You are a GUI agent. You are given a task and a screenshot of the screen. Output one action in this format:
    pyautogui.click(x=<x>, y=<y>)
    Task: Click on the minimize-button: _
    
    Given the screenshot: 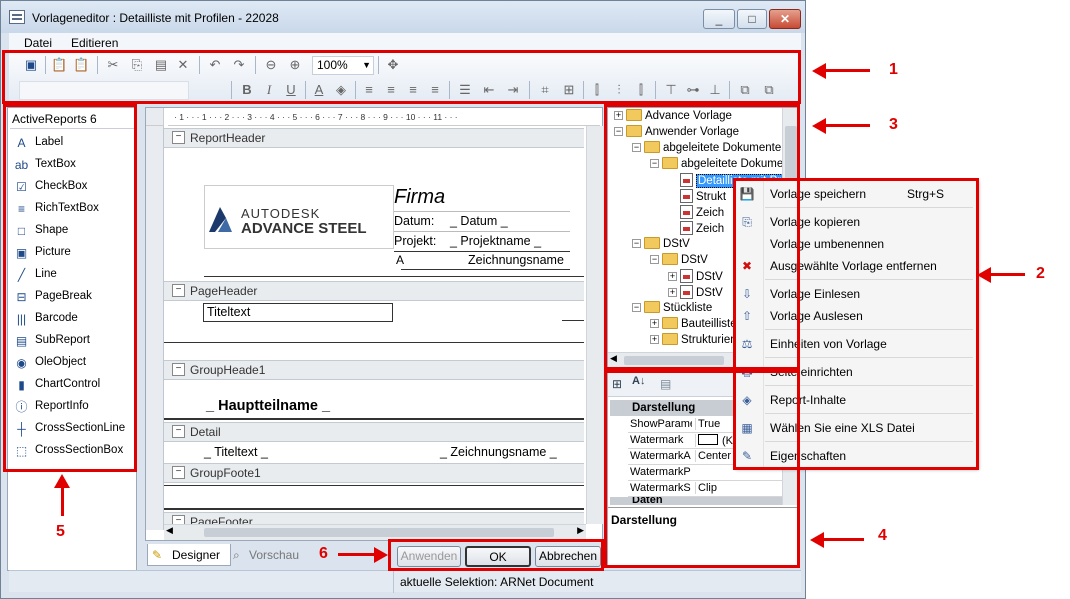 What is the action you would take?
    pyautogui.click(x=719, y=19)
    